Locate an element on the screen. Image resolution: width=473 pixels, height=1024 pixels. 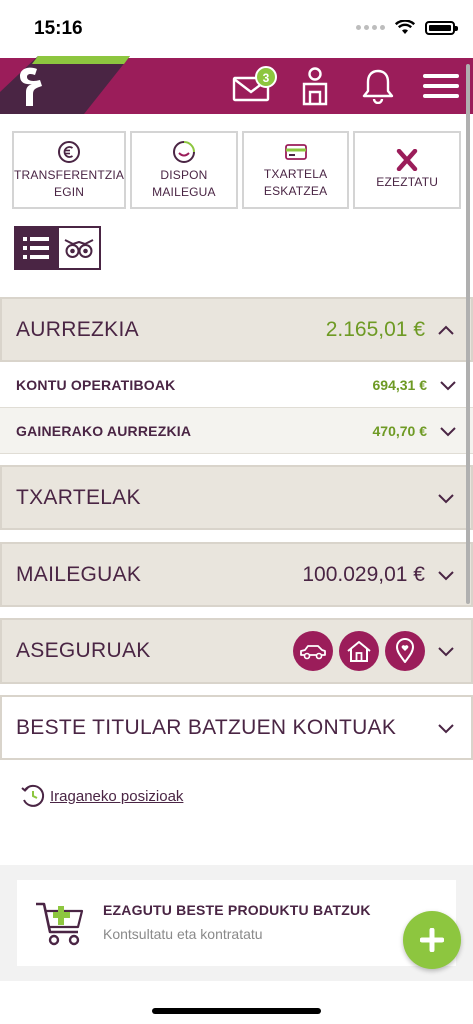
chevron-up-icon is located at coordinates (446, 330).